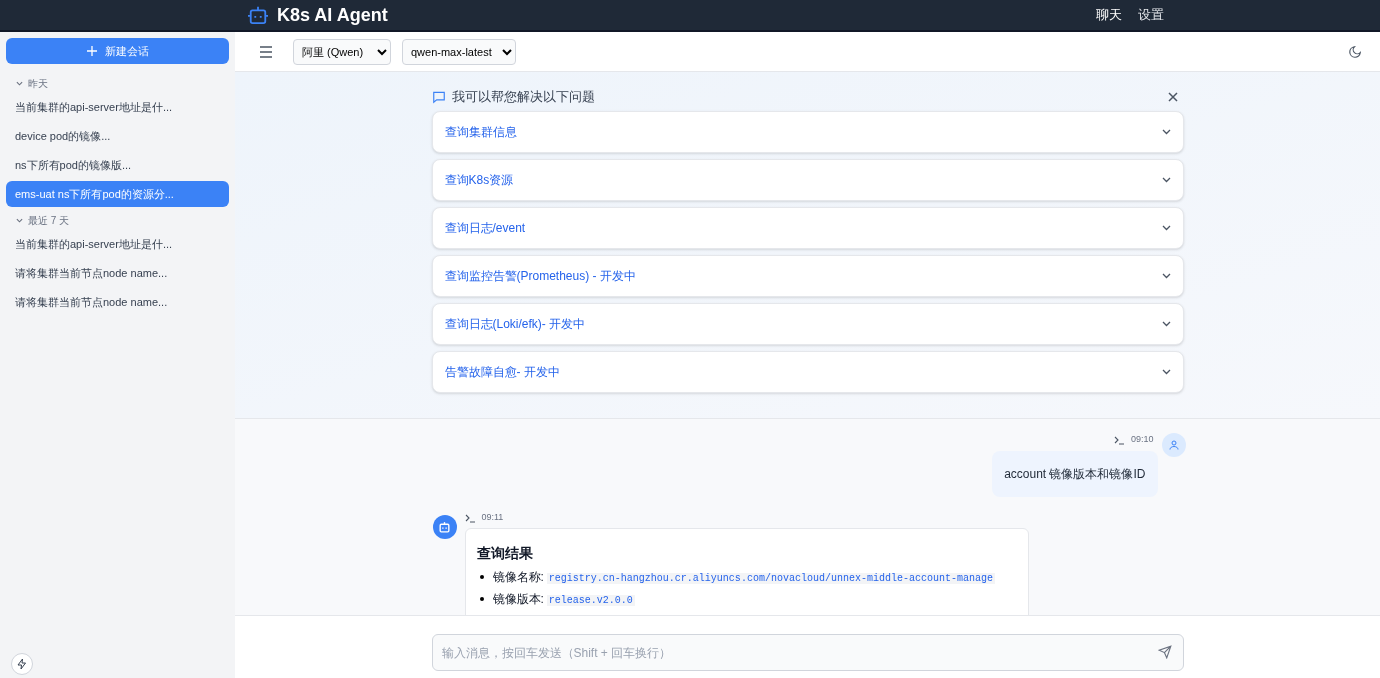 The height and width of the screenshot is (678, 1380). I want to click on suggestion-item: 查询集群信息, so click(807, 132).